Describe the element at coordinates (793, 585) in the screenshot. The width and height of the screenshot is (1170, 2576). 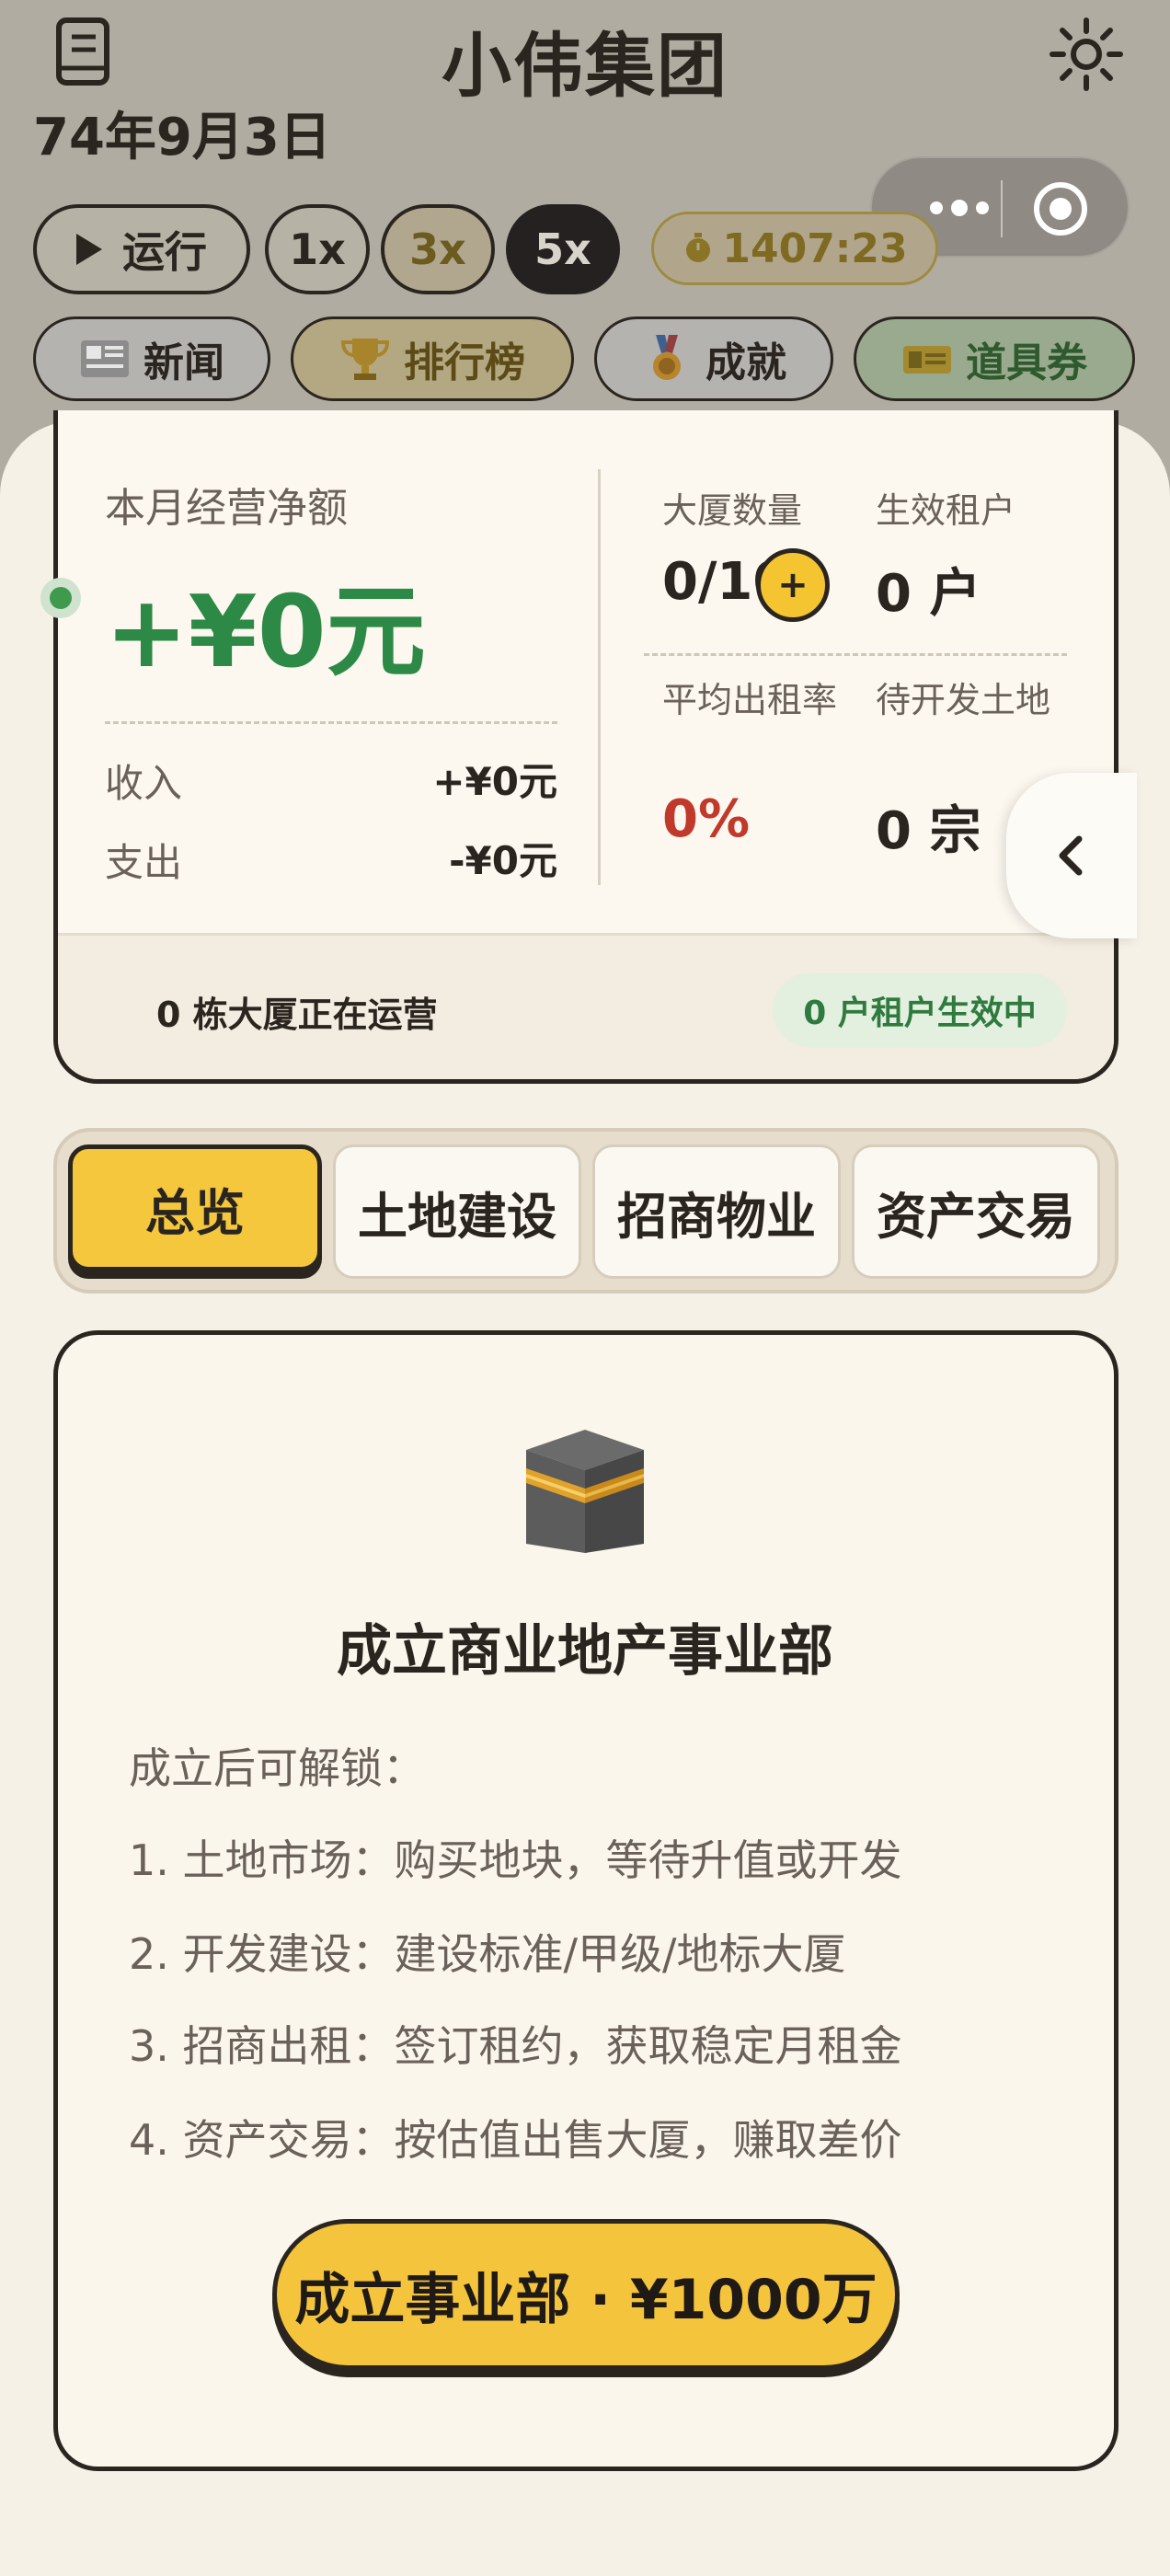
I see `add-building-button: +` at that location.